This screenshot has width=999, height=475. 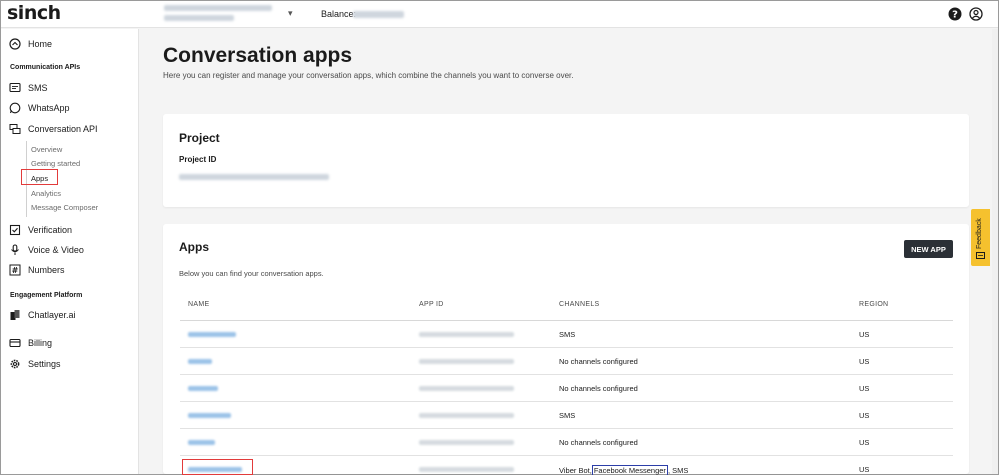 I want to click on sidebar-item-numbers: # Numbers, so click(x=37, y=270).